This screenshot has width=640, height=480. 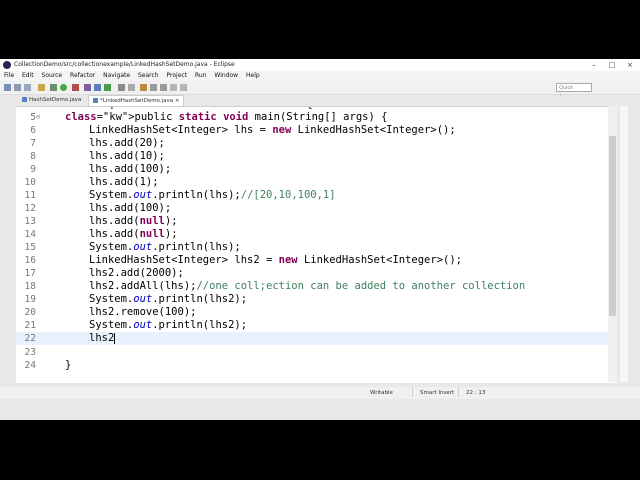 I want to click on code-text: lhs.add(1);, so click(x=124, y=182).